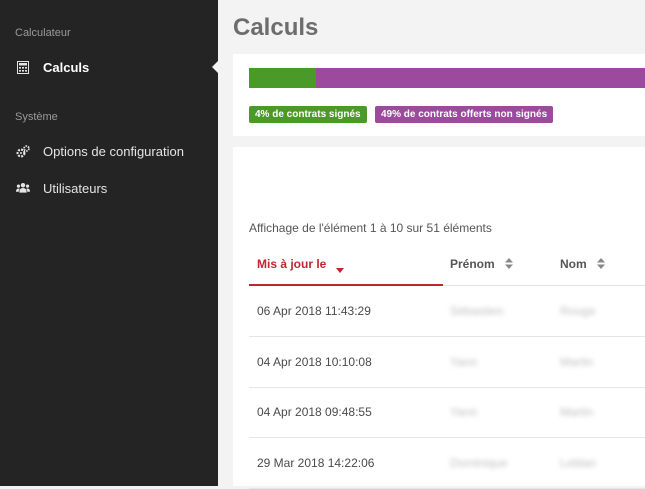 Image resolution: width=645 pixels, height=489 pixels. What do you see at coordinates (340, 269) in the screenshot?
I see `sort-desc-icon` at bounding box center [340, 269].